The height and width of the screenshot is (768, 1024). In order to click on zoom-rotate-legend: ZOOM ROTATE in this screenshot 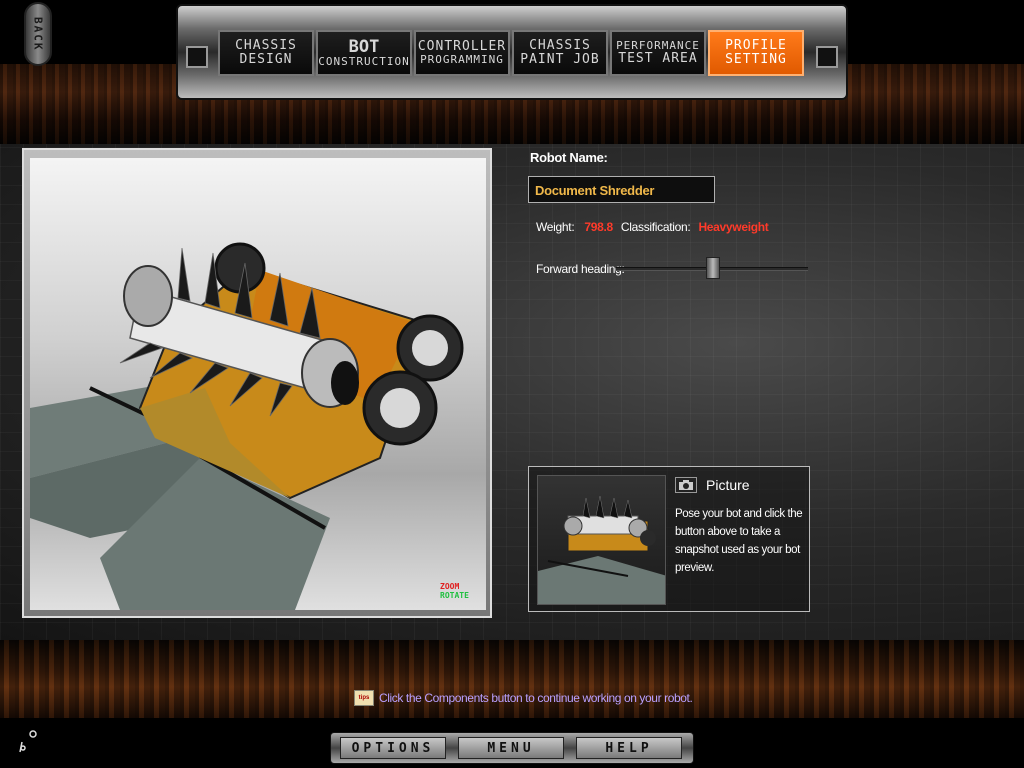, I will do `click(454, 591)`.